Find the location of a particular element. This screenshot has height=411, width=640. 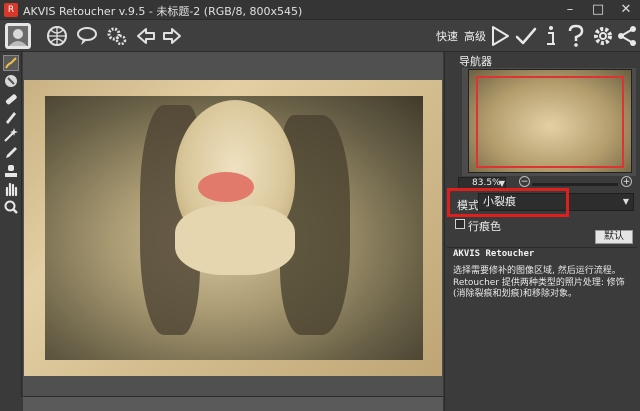

quick-mode-button: 快速 is located at coordinates (447, 36).